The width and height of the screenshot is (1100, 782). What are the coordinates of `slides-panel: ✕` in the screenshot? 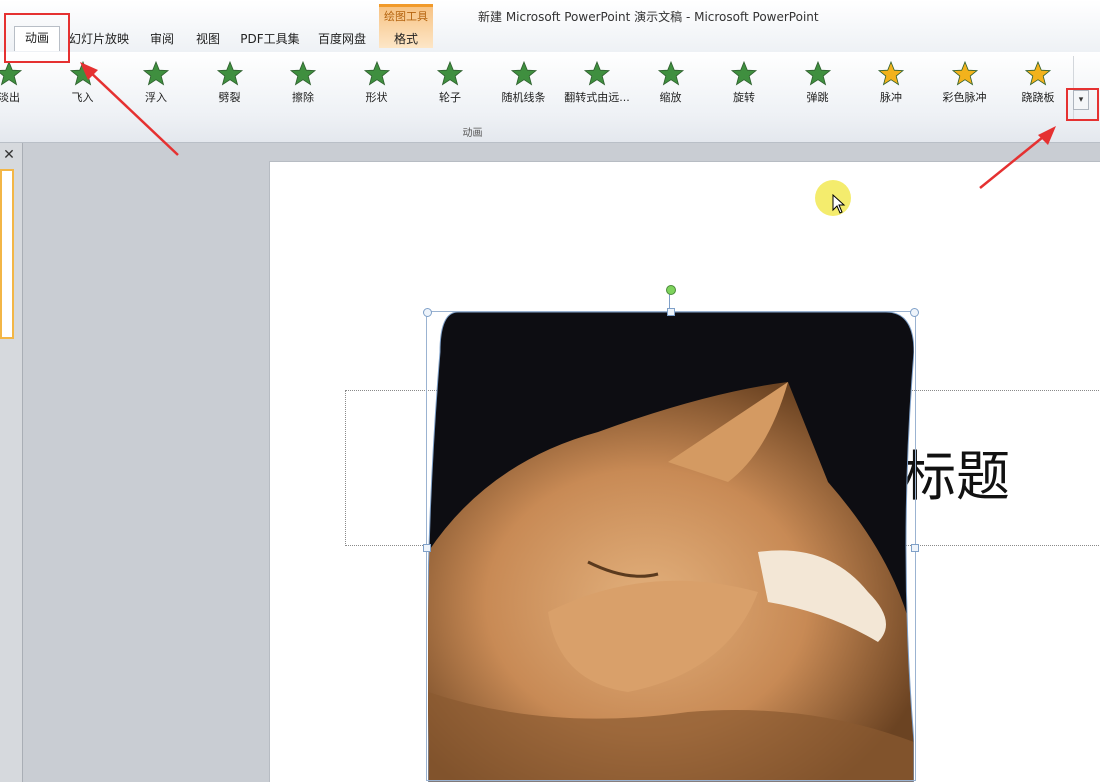 It's located at (11, 462).